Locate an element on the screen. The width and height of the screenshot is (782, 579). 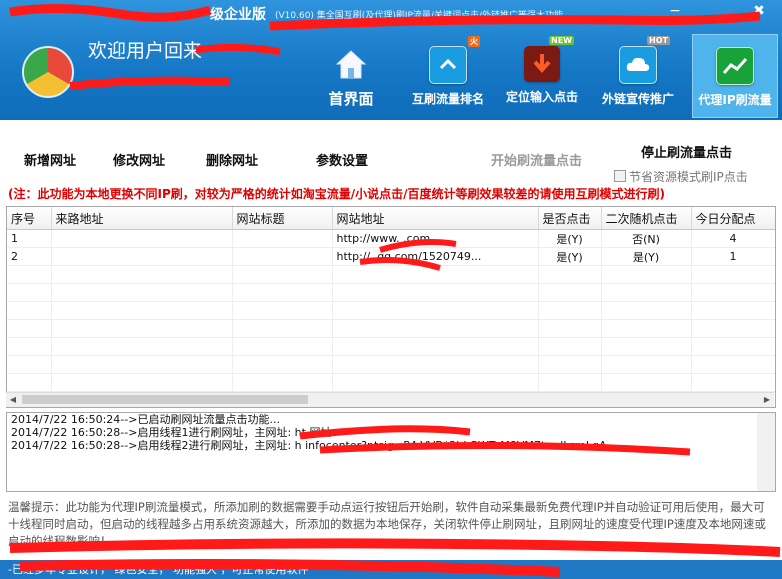
cell-points: 4 is located at coordinates (733, 238).